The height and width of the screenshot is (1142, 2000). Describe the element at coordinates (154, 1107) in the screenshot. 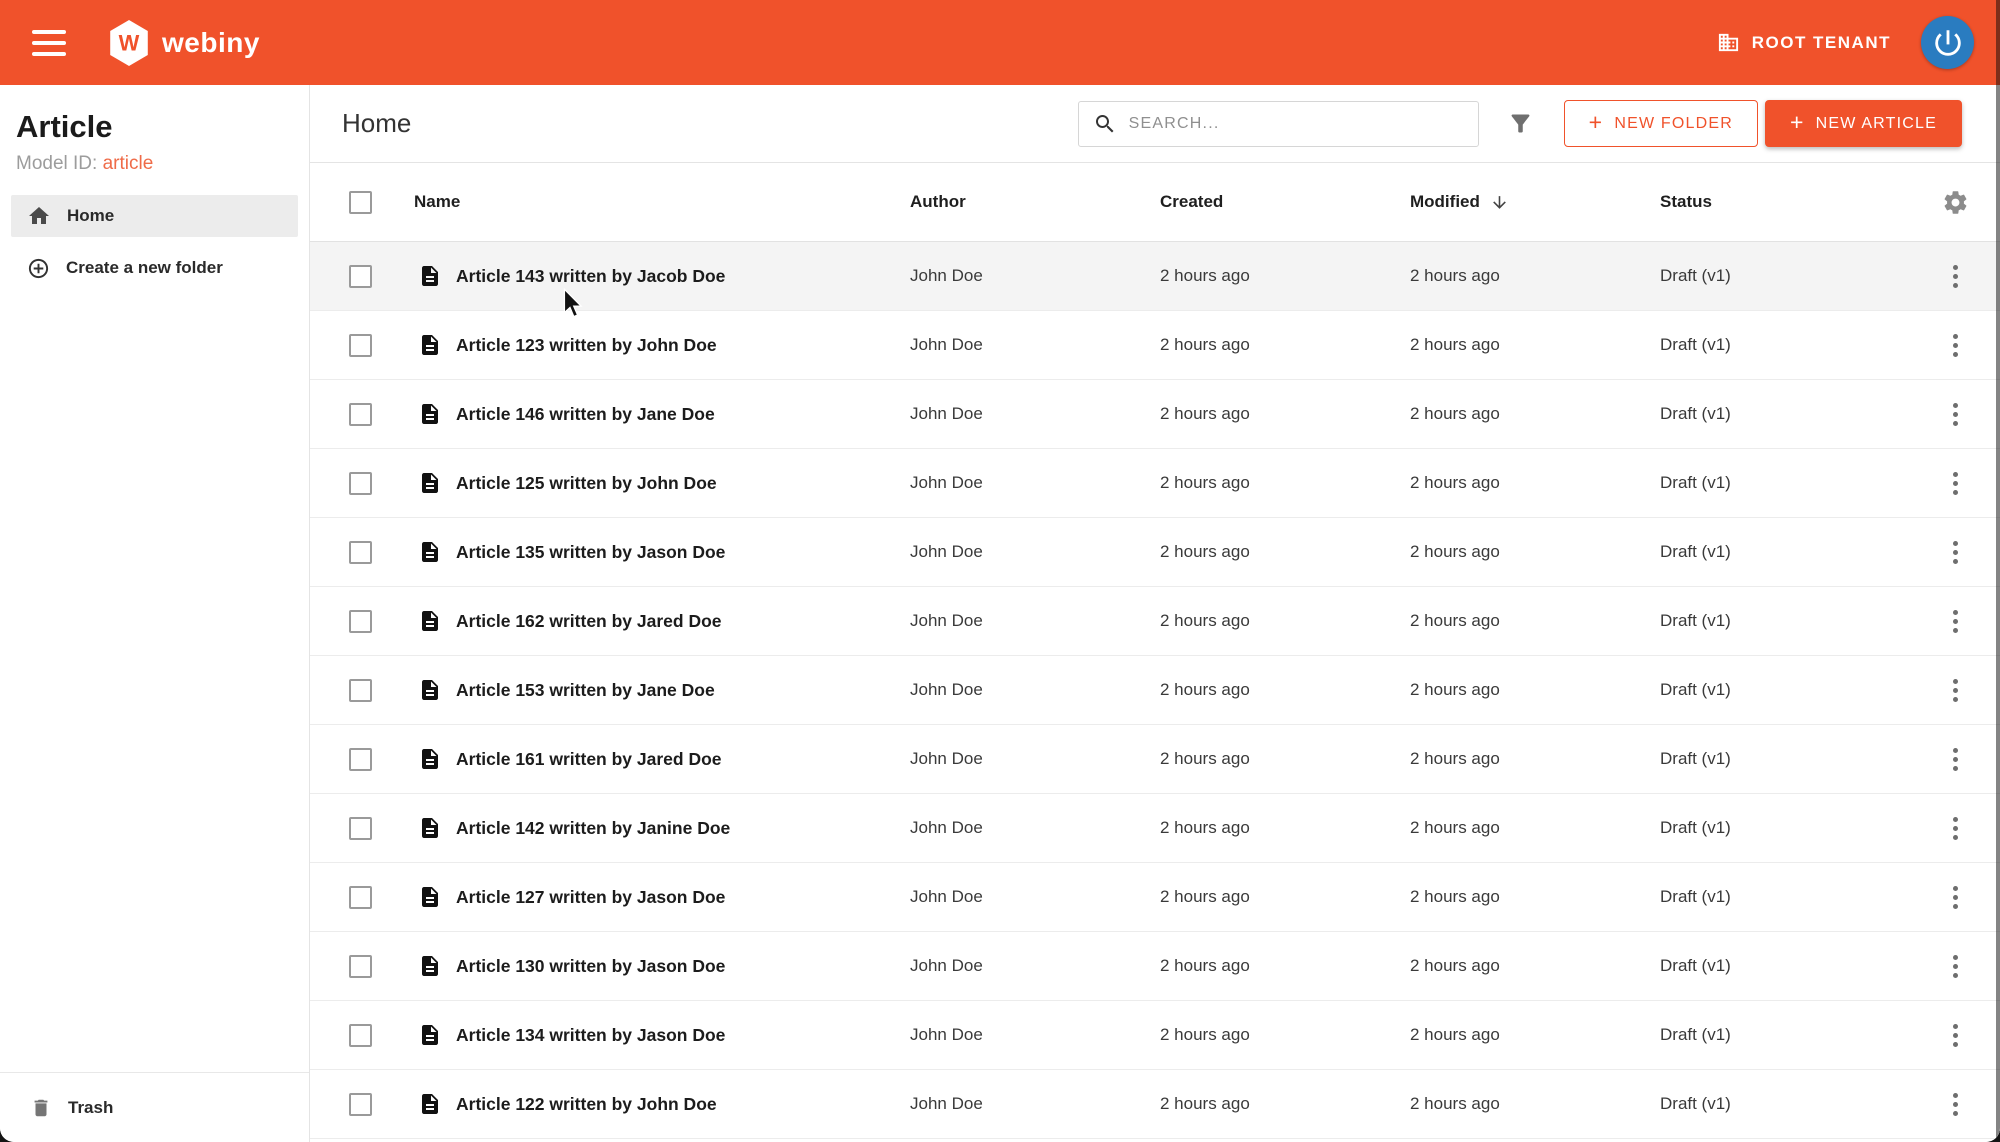

I see `trash-button: Trash` at that location.